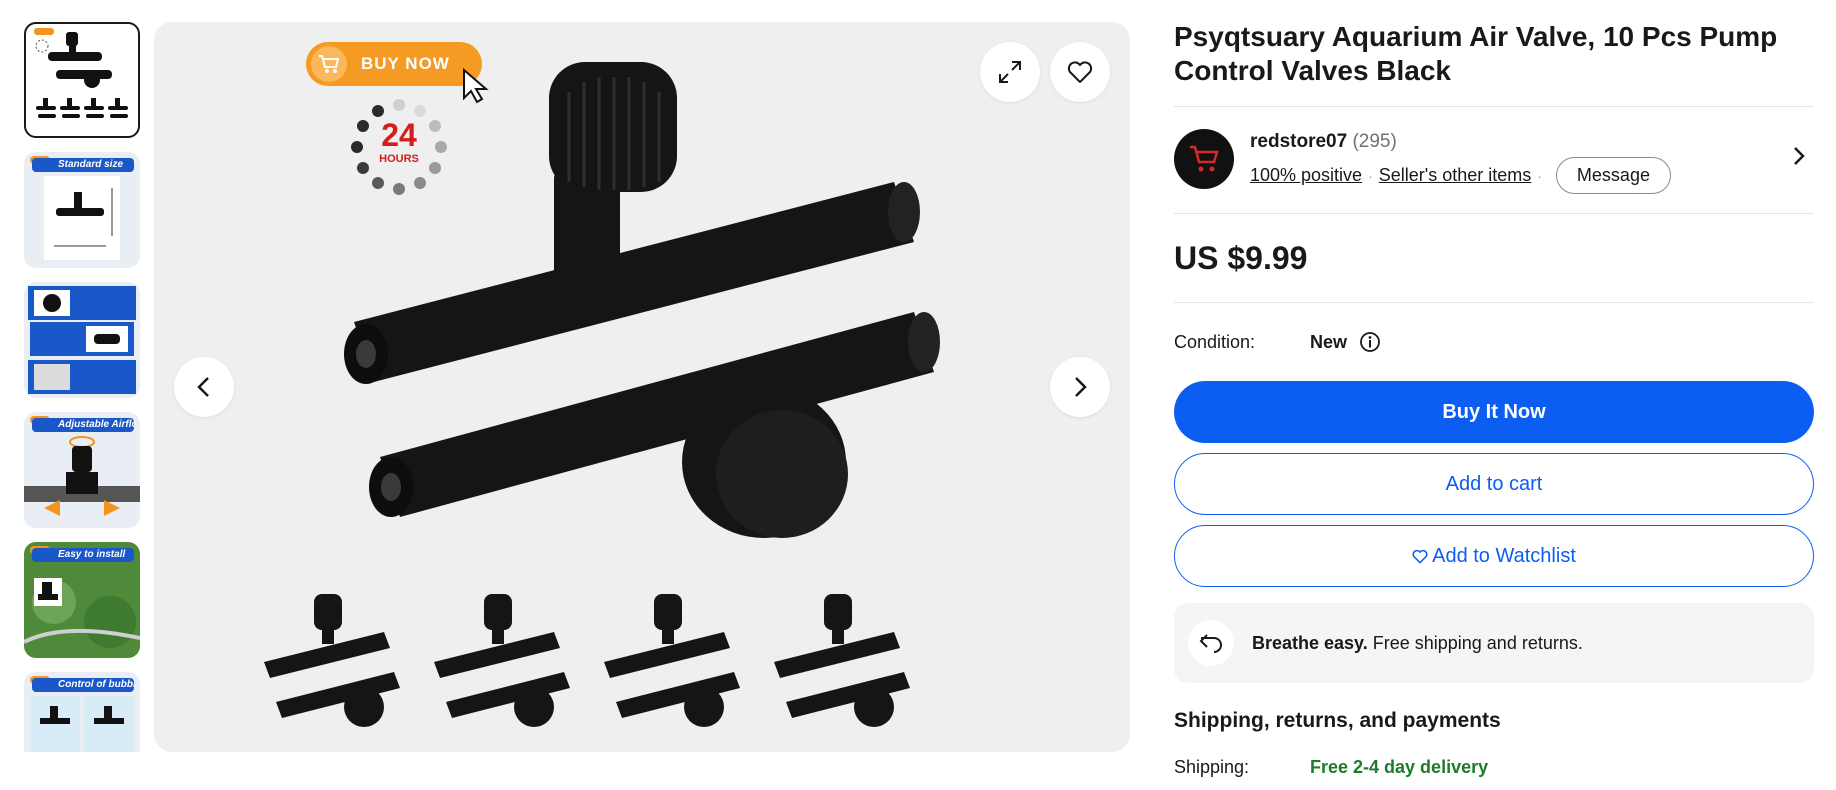 The height and width of the screenshot is (790, 1836). I want to click on cart-logo-icon, so click(1204, 158).